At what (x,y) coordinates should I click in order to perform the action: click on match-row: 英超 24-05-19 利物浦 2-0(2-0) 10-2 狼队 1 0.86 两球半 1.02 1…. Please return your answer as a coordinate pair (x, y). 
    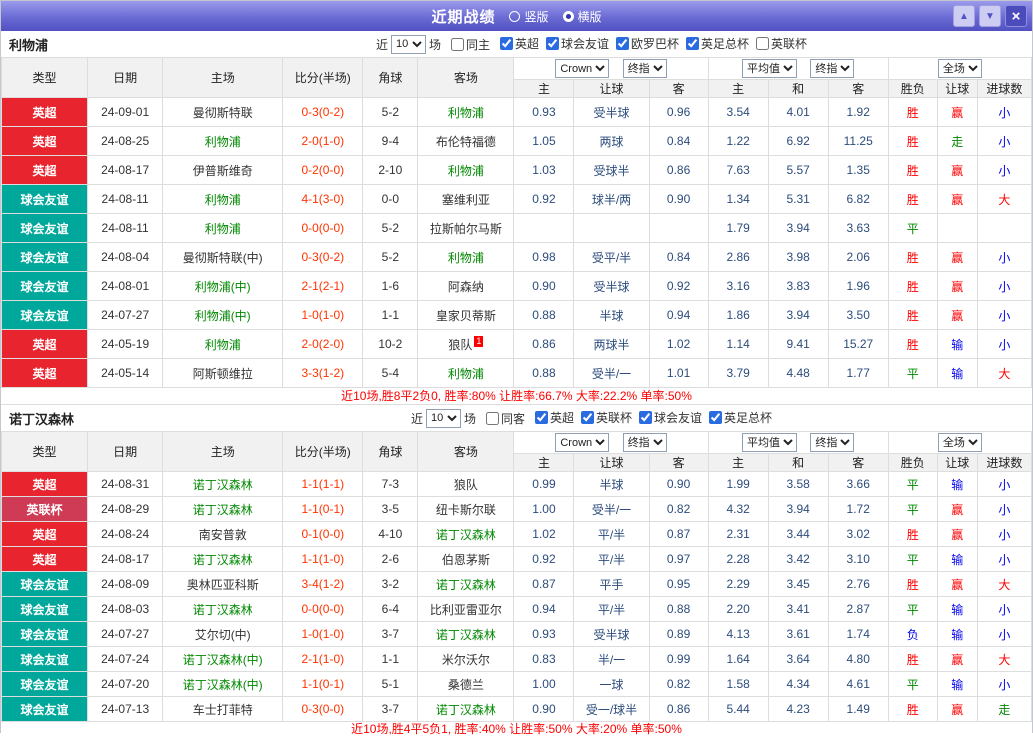
    Looking at the image, I should click on (516, 344).